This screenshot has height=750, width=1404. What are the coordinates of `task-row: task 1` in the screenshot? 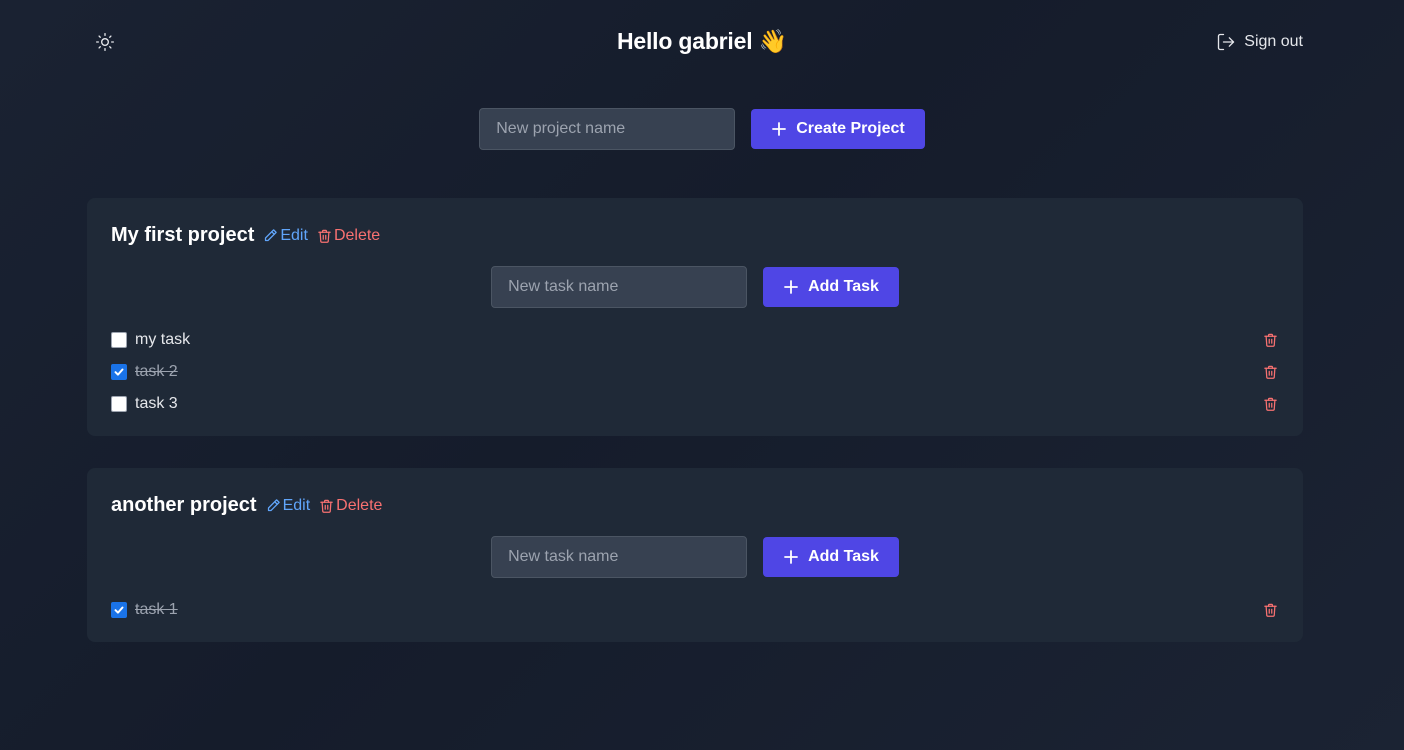 It's located at (695, 610).